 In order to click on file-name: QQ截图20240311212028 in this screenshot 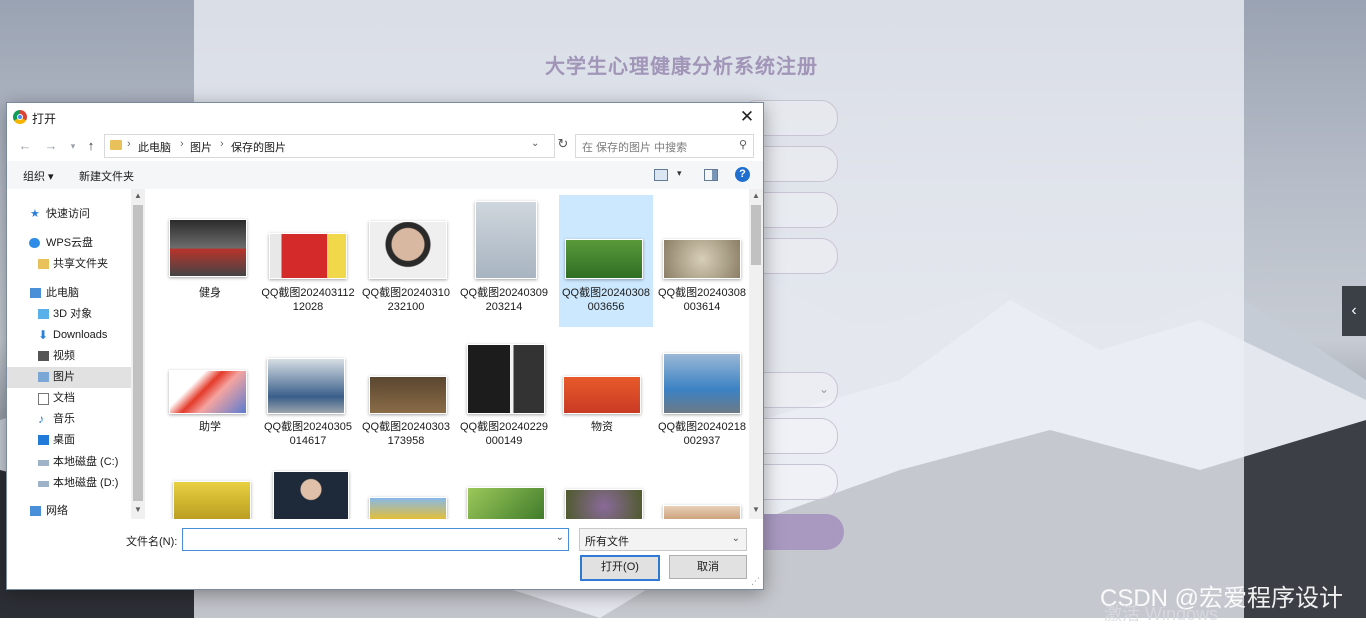, I will do `click(308, 300)`.